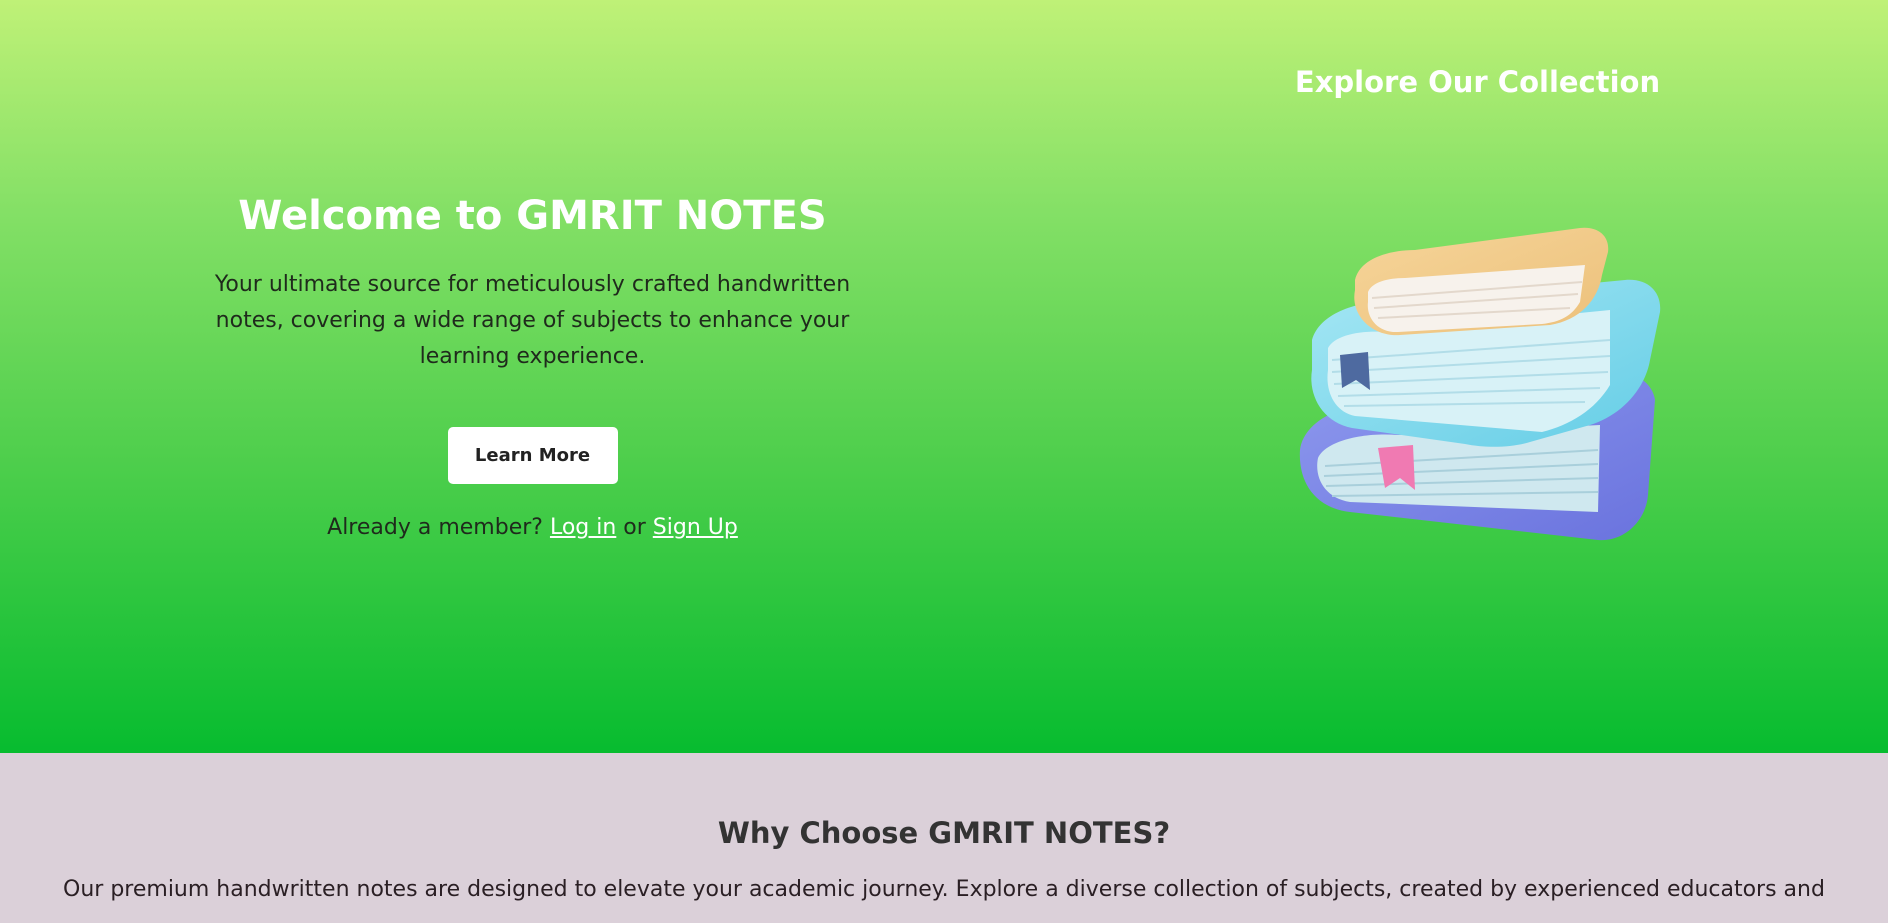  I want to click on stacked-books-icon, so click(1480, 384).